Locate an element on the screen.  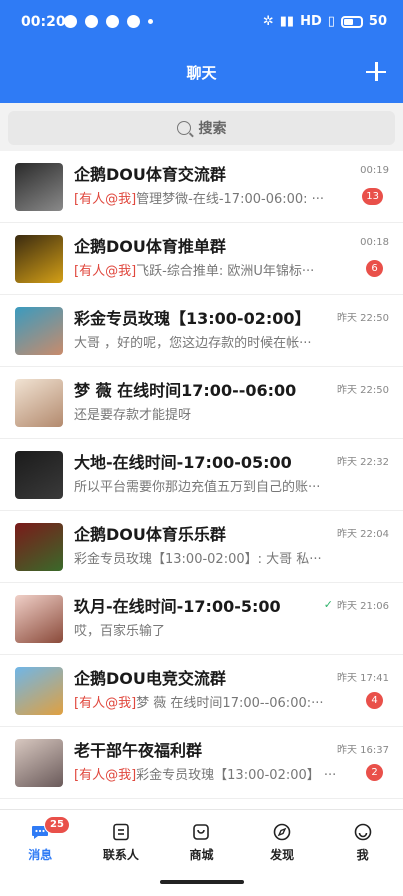
chat-time-text: 昨天 16:37 is located at coordinates (363, 750).